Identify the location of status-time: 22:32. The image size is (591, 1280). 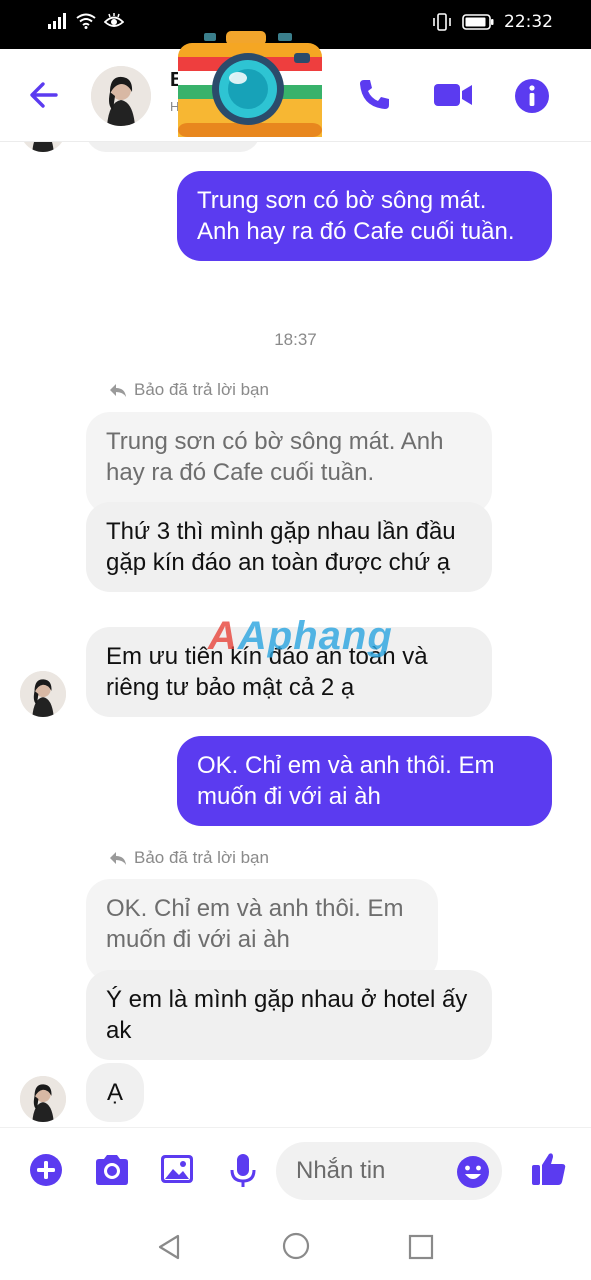
(528, 22).